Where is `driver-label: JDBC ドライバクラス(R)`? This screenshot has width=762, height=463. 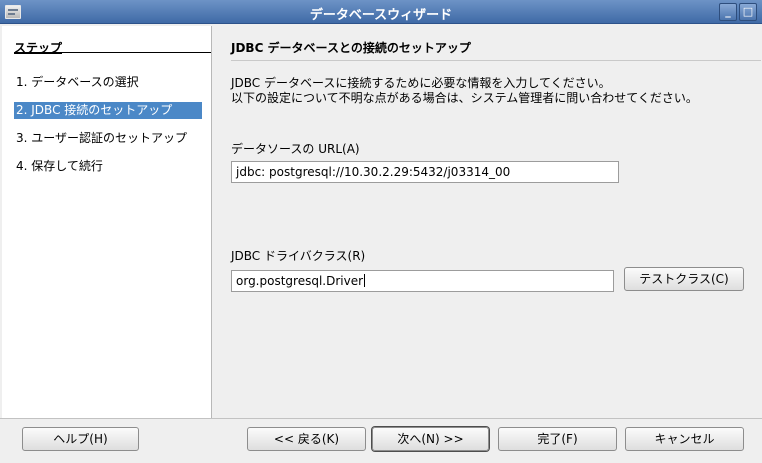
driver-label: JDBC ドライバクラス(R) is located at coordinates (298, 256).